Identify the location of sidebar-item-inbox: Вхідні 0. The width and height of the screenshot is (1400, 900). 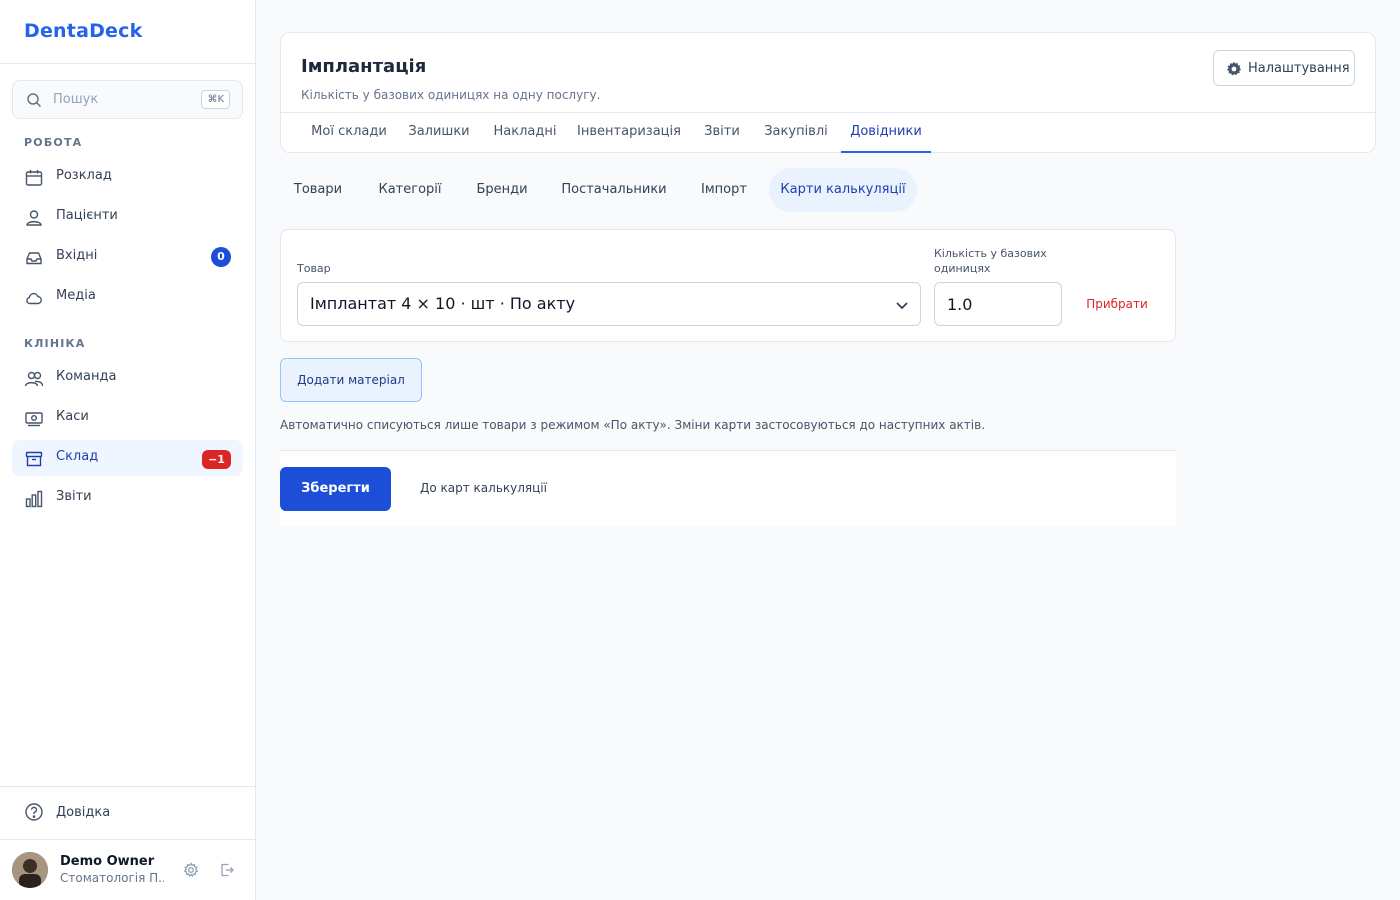
(127, 257).